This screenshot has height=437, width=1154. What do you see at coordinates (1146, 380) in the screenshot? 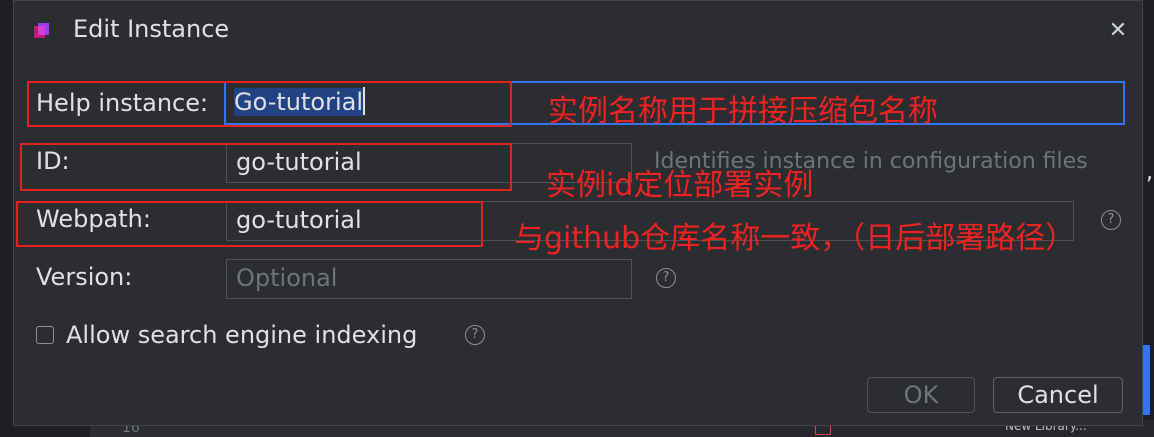
I see `background-selection` at bounding box center [1146, 380].